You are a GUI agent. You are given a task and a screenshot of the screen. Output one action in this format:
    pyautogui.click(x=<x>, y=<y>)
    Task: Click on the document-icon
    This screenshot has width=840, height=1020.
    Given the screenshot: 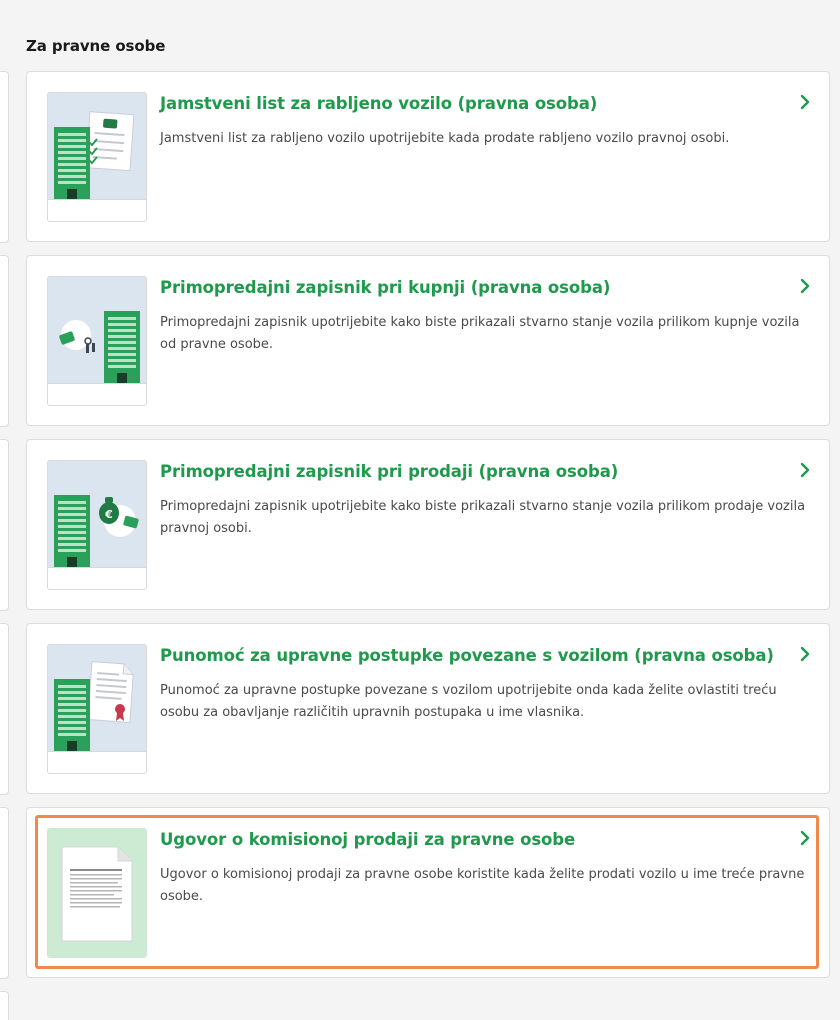 What is the action you would take?
    pyautogui.click(x=97, y=893)
    